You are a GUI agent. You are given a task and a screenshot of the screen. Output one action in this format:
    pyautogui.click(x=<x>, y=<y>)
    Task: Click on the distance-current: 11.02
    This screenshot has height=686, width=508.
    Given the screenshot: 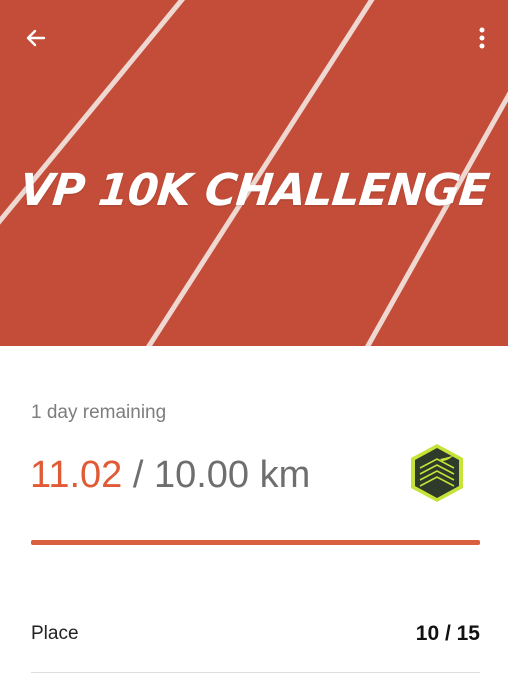 What is the action you would take?
    pyautogui.click(x=76, y=475)
    